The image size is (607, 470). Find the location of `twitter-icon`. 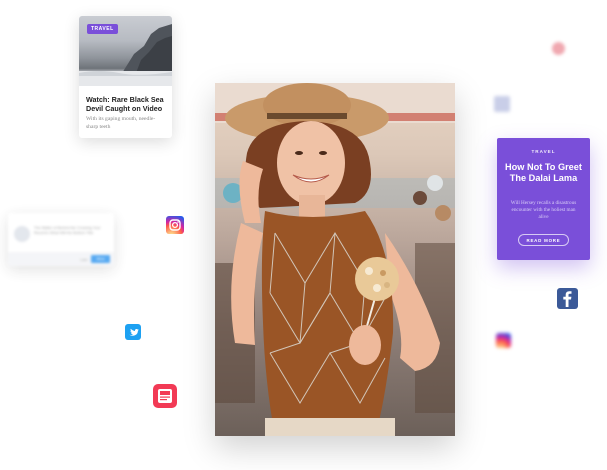

twitter-icon is located at coordinates (133, 332).